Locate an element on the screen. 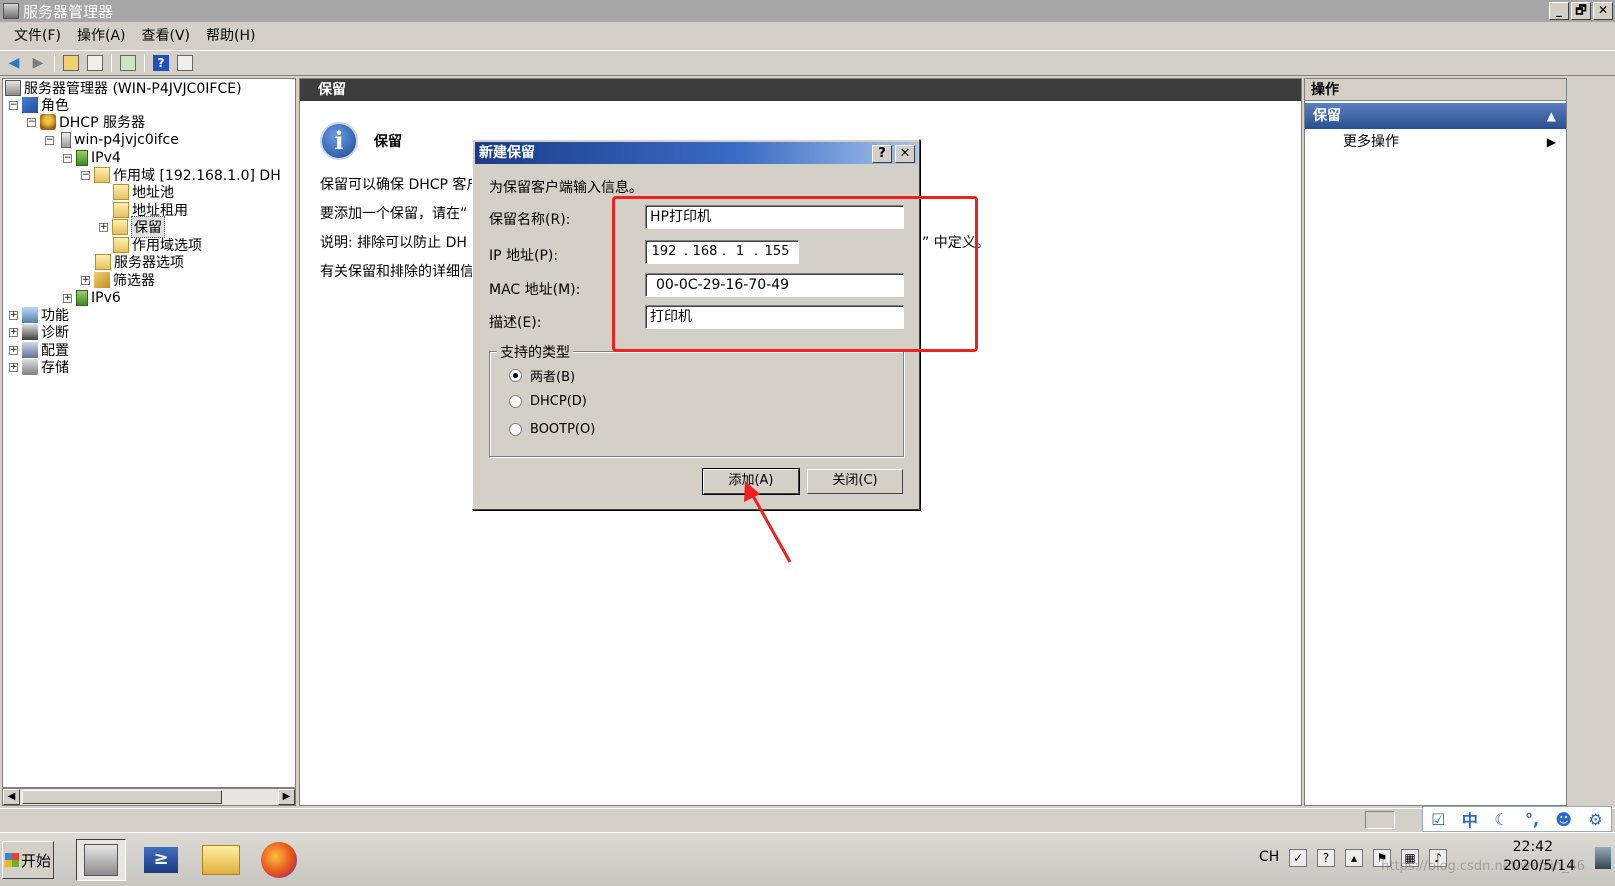 The image size is (1615, 886). back-arrow-icon: ◀ is located at coordinates (14, 63).